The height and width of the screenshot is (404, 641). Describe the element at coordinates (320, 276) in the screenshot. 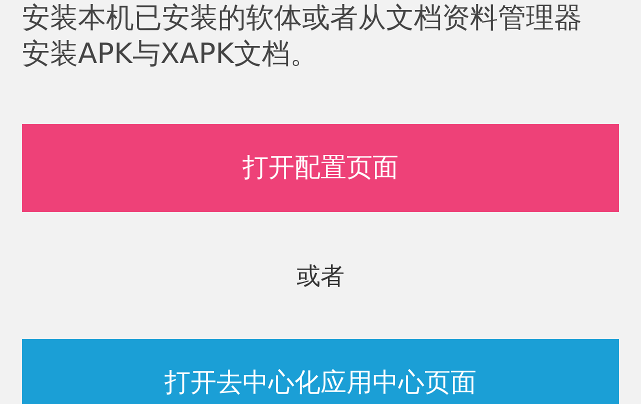

I see `separator-text: 或者` at that location.